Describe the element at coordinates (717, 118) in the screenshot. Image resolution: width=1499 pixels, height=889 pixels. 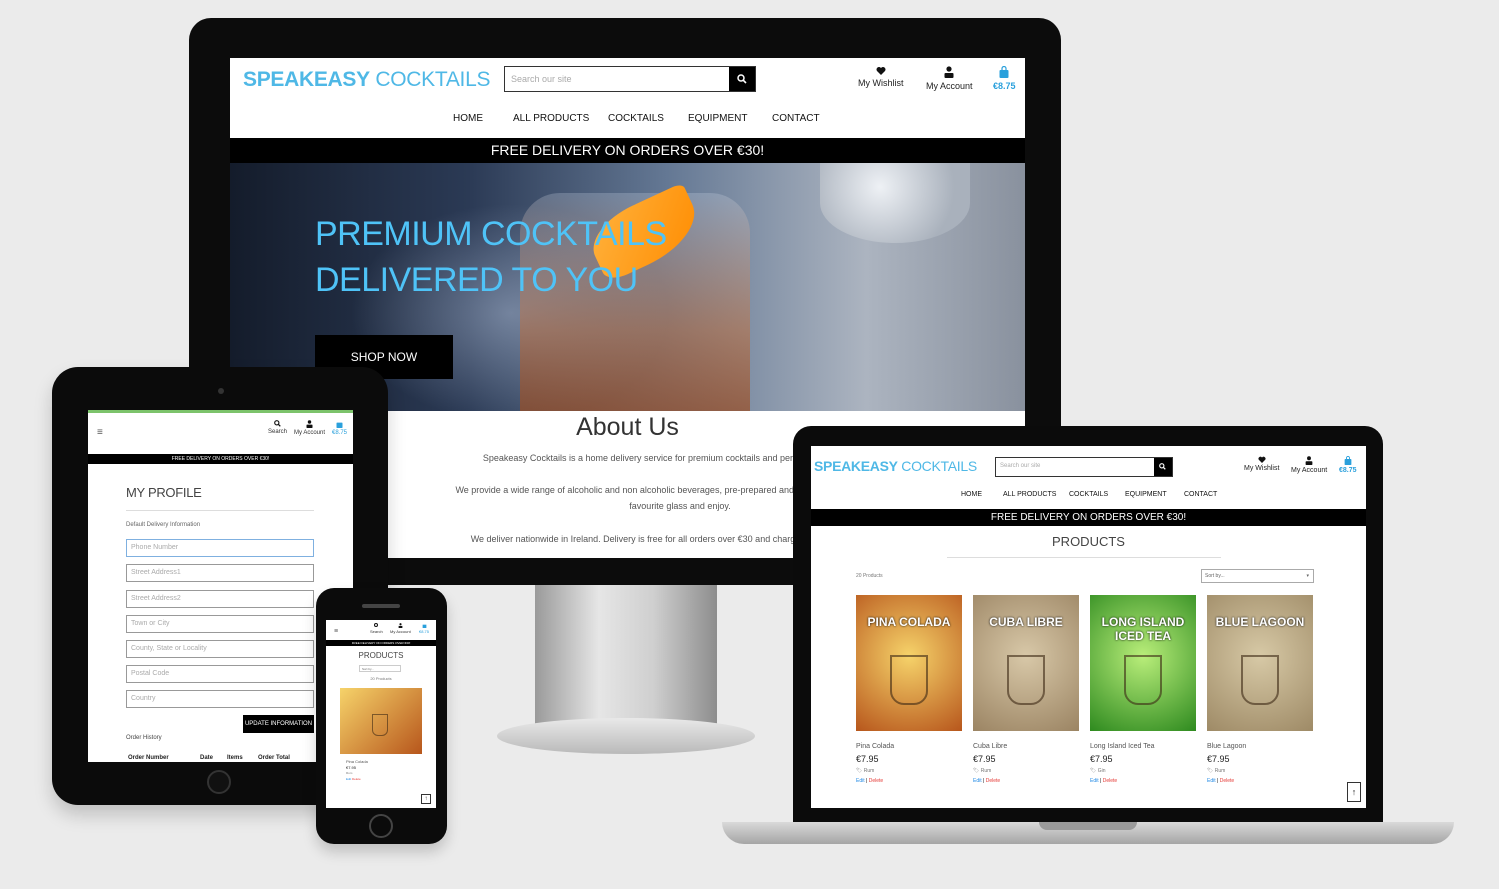
I see `nav-equipment: EQUIPMENT` at that location.